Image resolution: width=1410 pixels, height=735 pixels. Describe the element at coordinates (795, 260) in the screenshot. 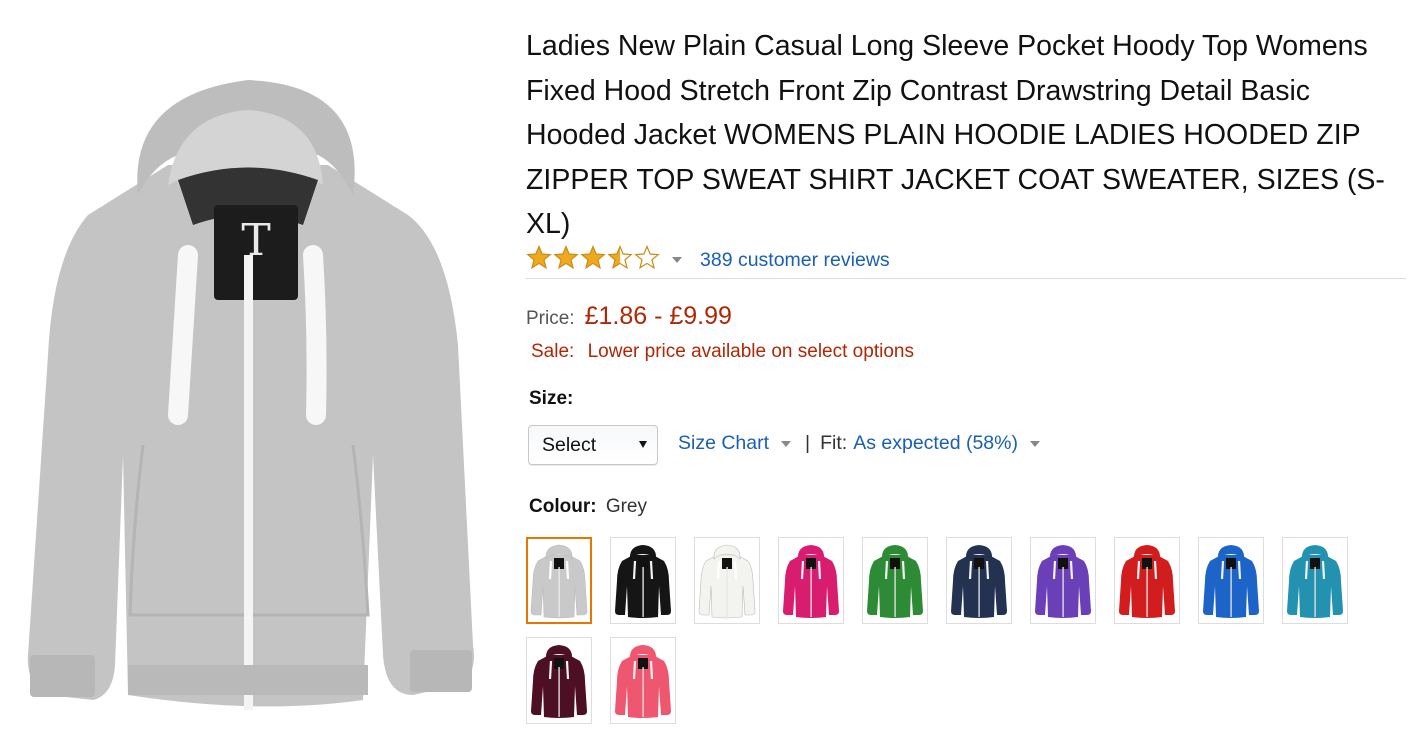

I see `customer-reviews-link: 389 customer reviews` at that location.